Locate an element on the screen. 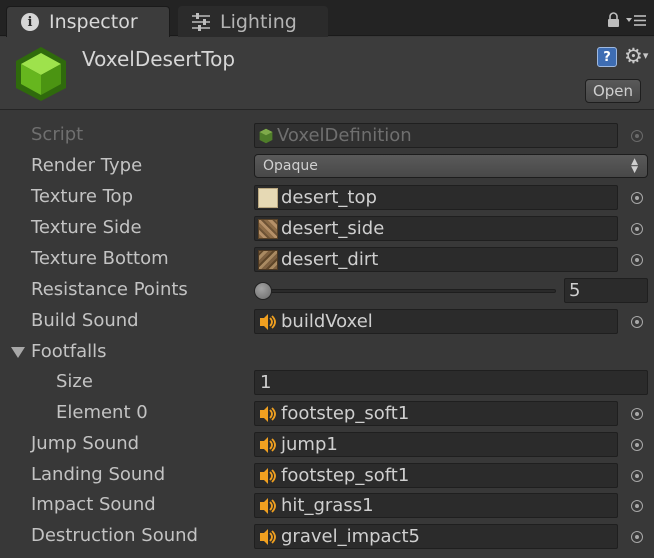 The image size is (654, 558). script-cube-icon is located at coordinates (266, 135).